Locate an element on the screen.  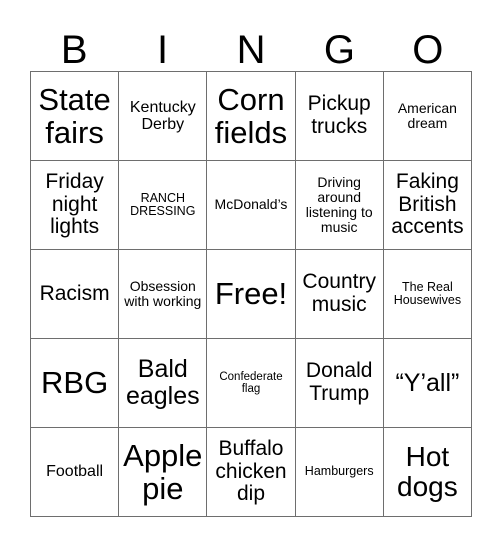
bingo-cell-label: RBG is located at coordinates (75, 383).